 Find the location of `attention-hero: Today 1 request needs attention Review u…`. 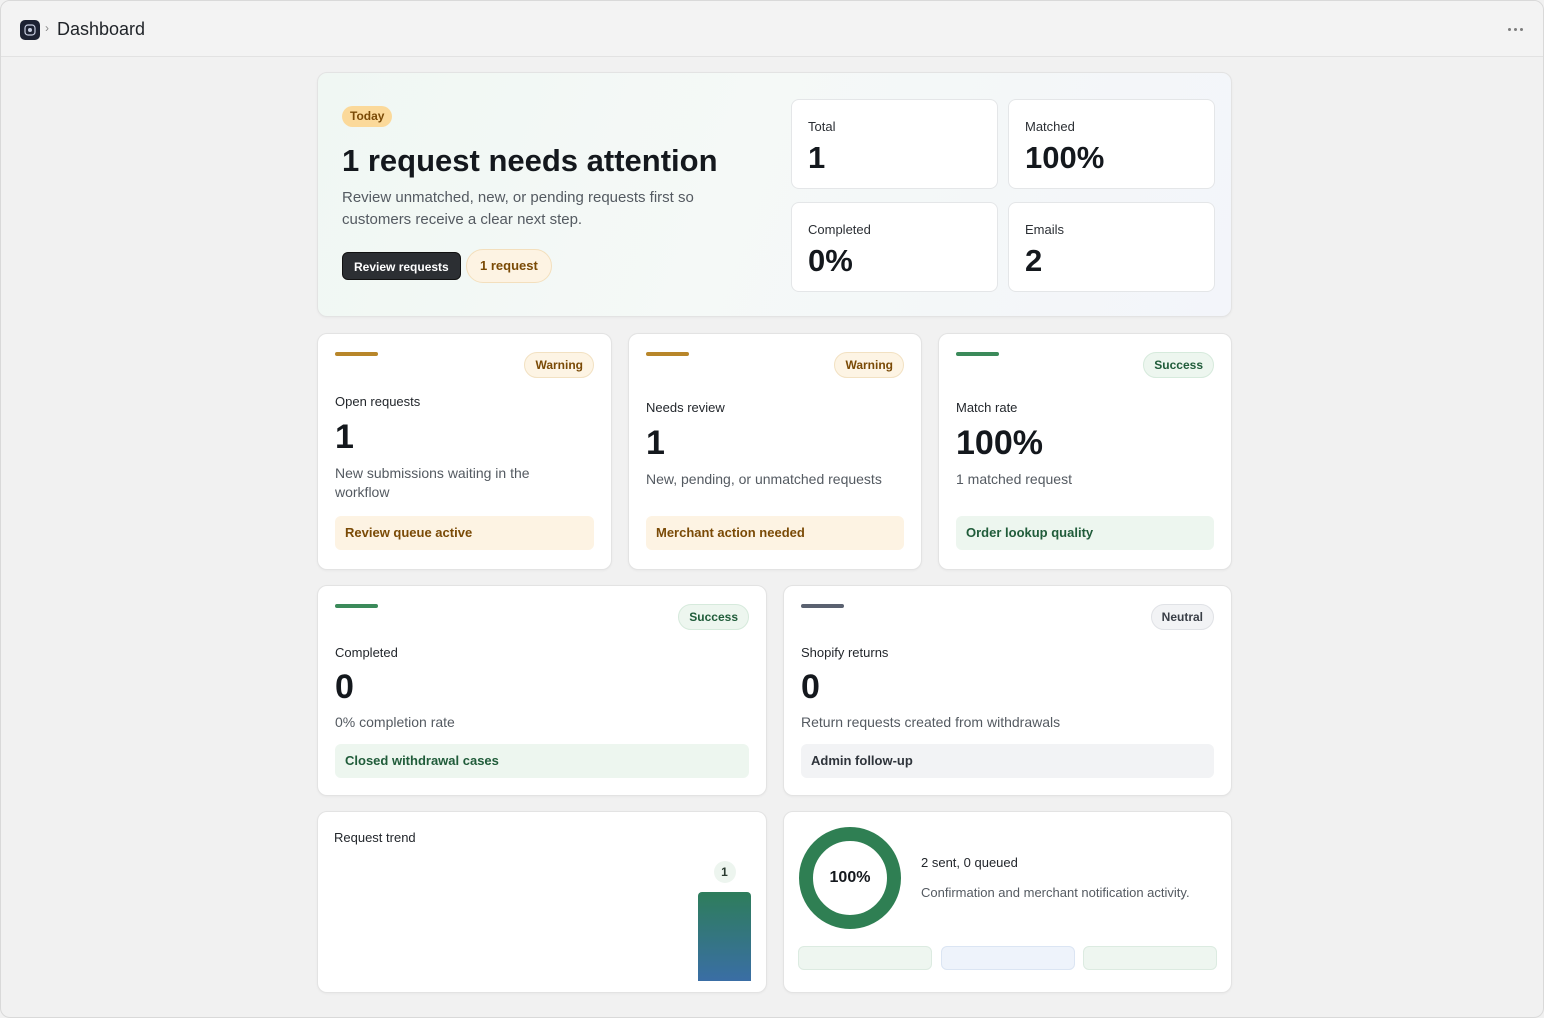

attention-hero: Today 1 request needs attention Review u… is located at coordinates (774, 194).